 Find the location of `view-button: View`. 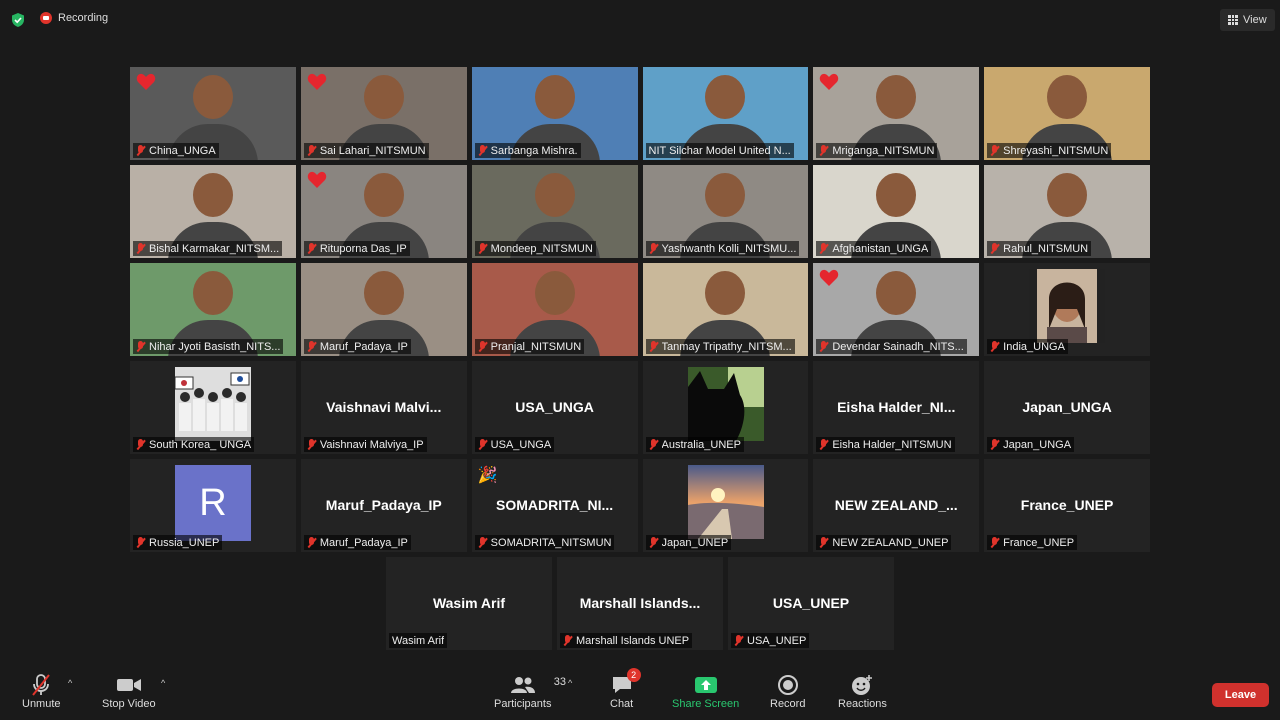

view-button: View is located at coordinates (1247, 20).